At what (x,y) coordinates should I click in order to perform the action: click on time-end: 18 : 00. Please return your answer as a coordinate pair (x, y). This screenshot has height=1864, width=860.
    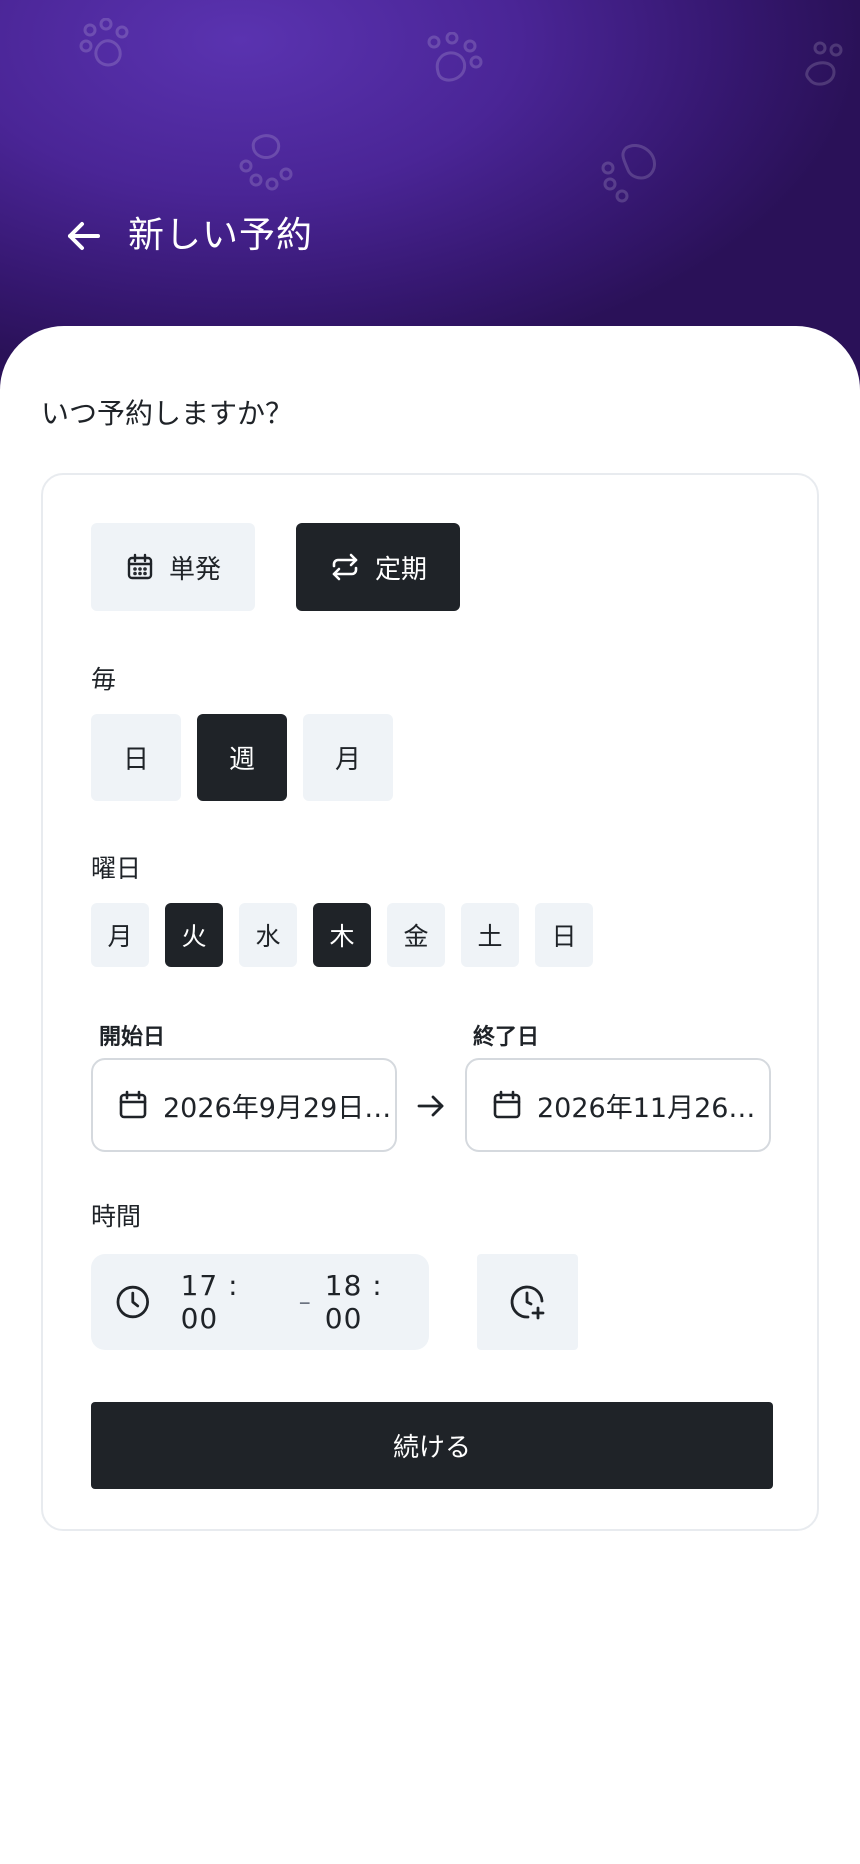
    Looking at the image, I should click on (353, 1302).